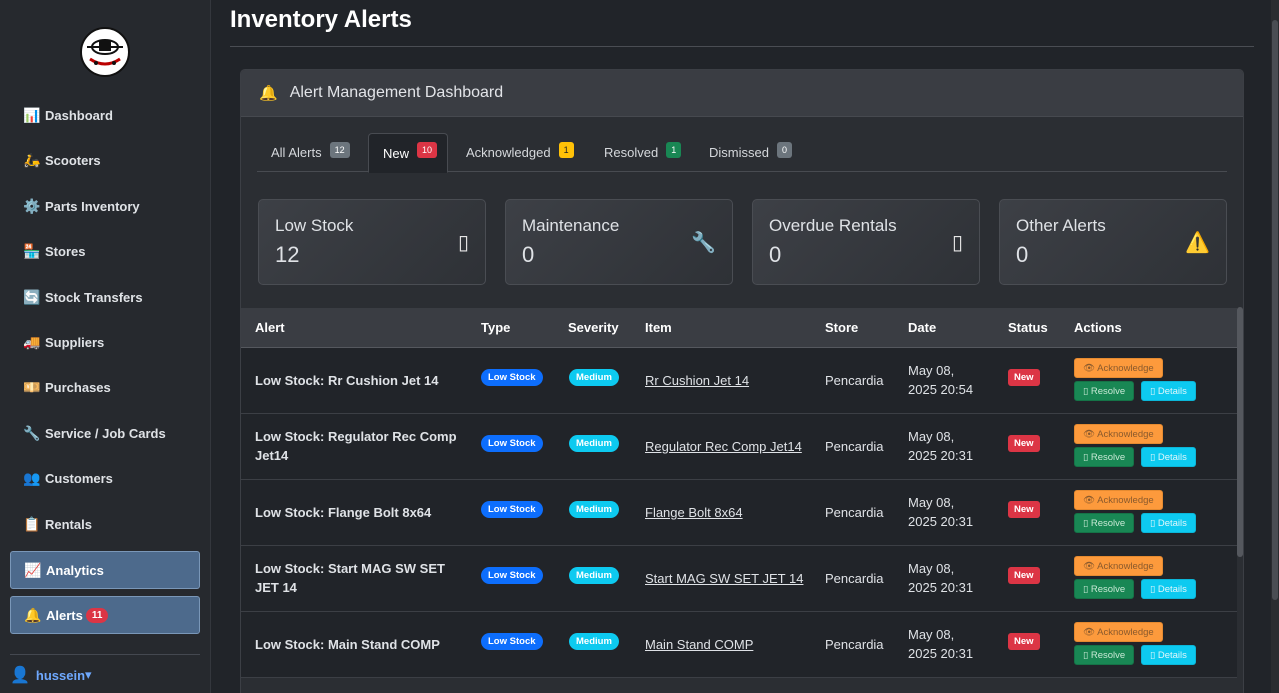  I want to click on scooter-icon: 🛵, so click(32, 159).